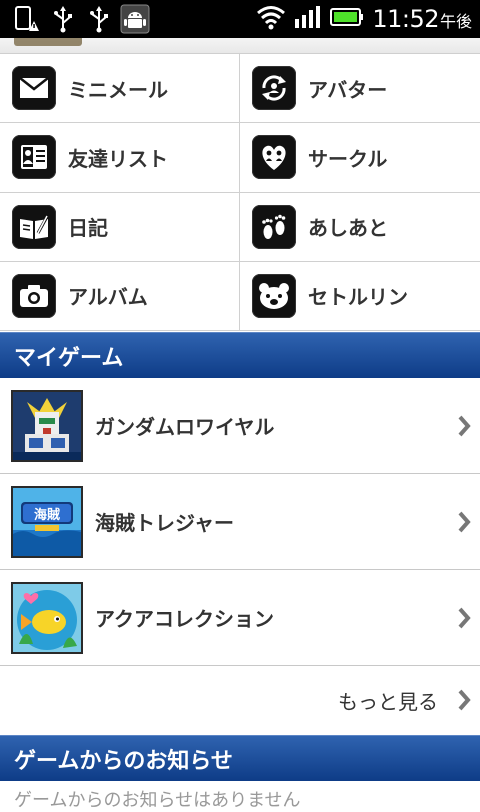  I want to click on header-logo-fragment, so click(48, 42).